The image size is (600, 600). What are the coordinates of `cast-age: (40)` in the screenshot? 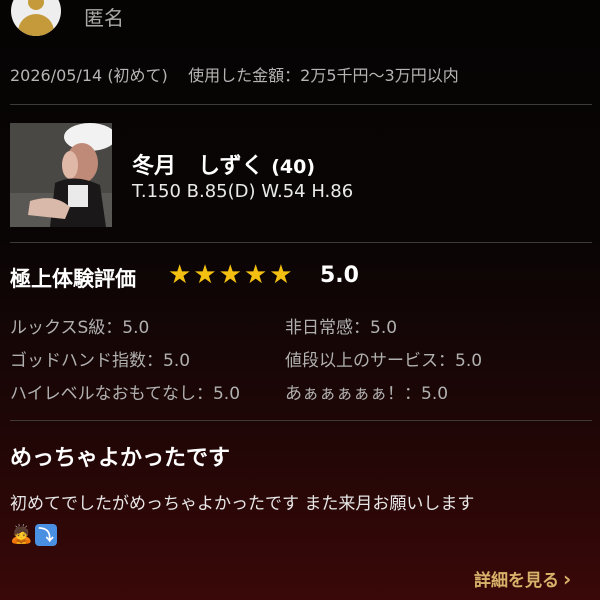 It's located at (293, 167).